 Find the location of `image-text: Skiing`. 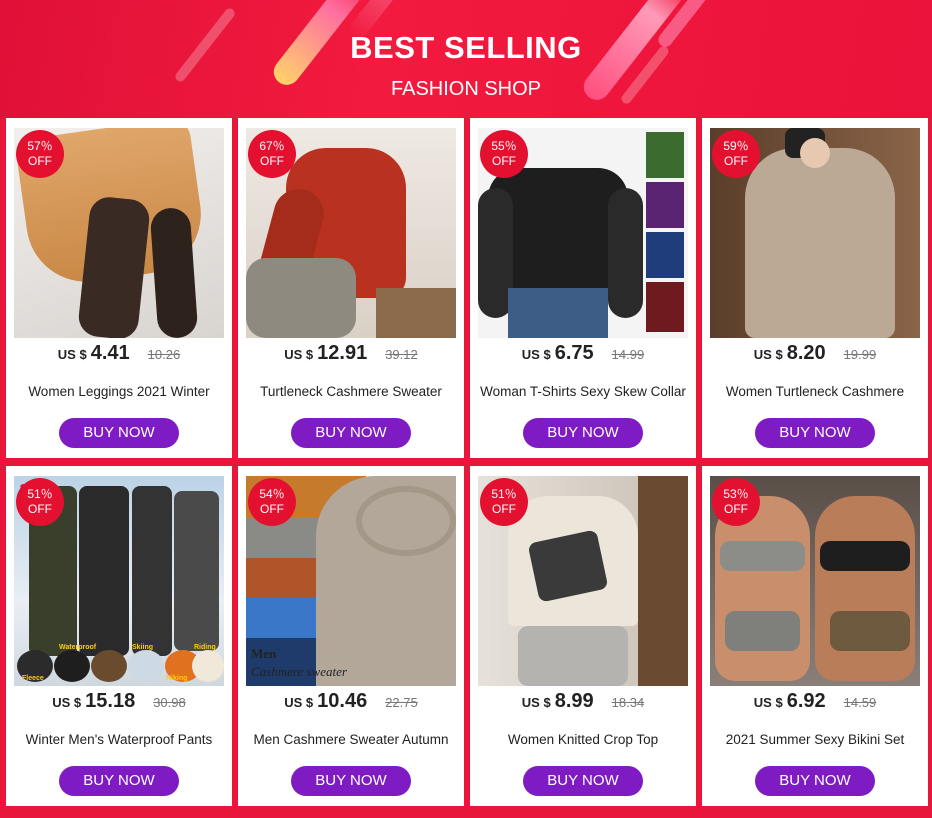

image-text: Skiing is located at coordinates (143, 647).